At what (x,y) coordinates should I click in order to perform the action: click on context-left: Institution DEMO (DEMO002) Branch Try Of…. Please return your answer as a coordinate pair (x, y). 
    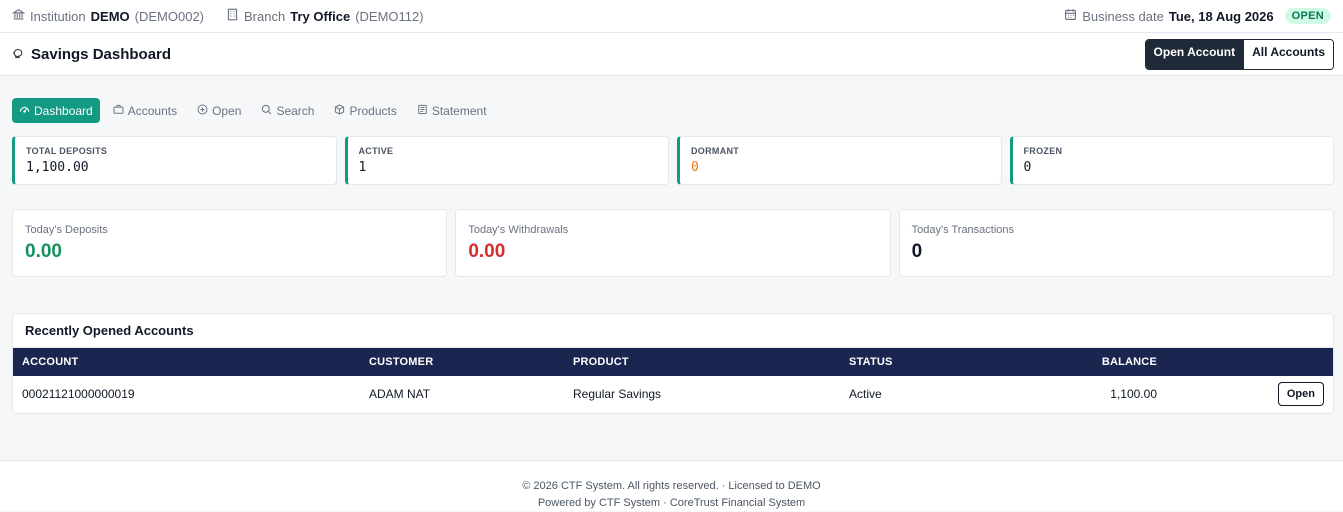
    Looking at the image, I should click on (217, 16).